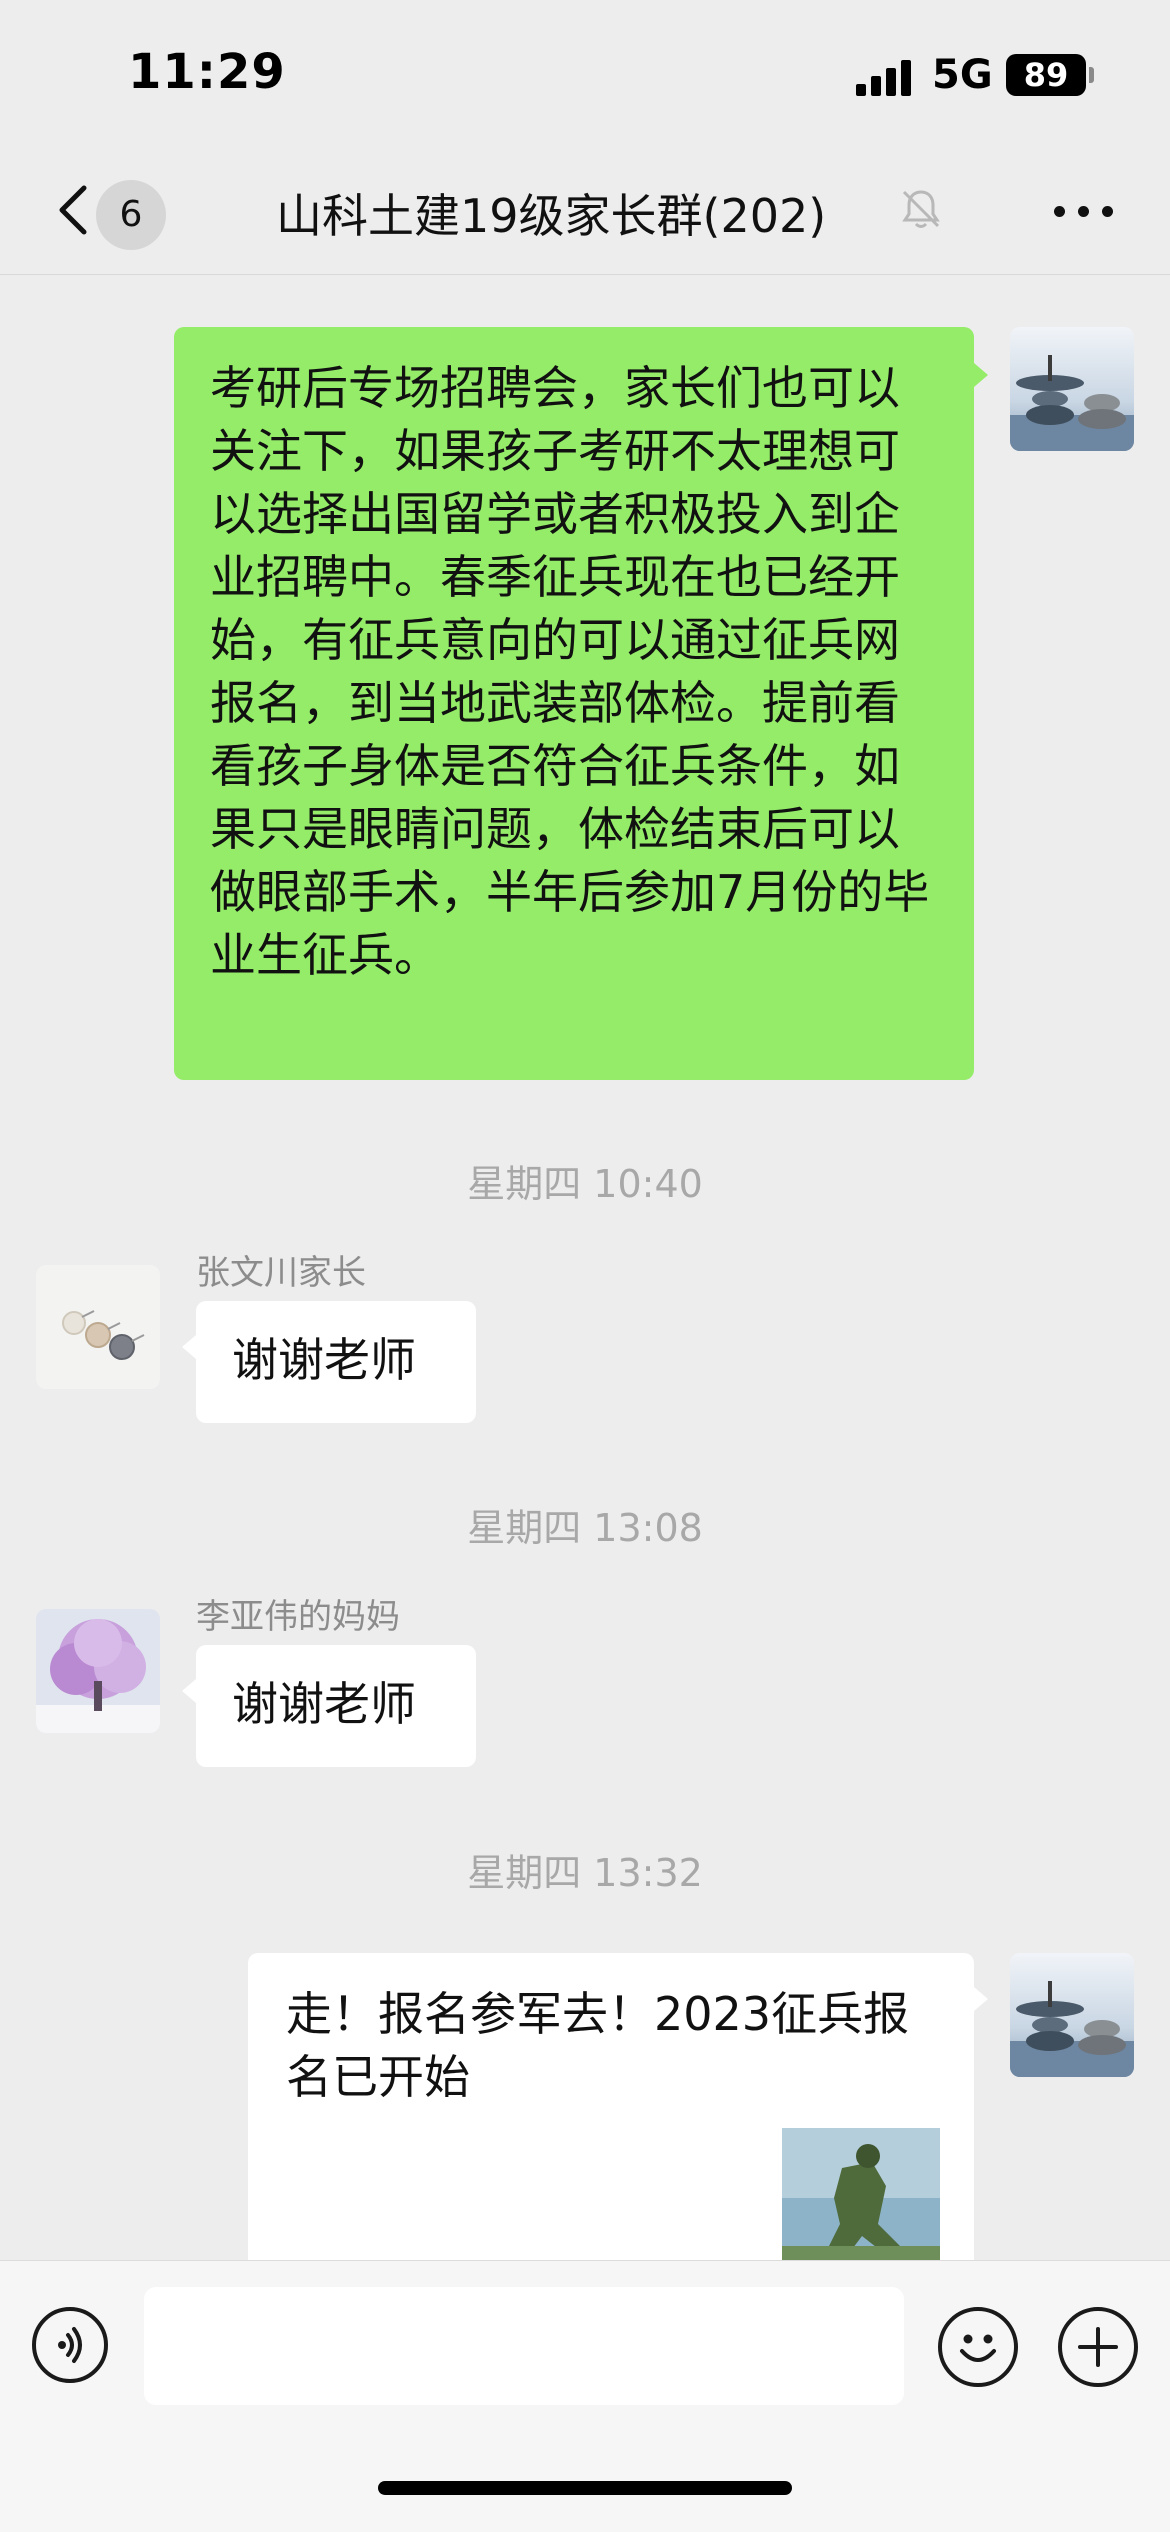 The image size is (1170, 2532). Describe the element at coordinates (585, 1184) in the screenshot. I see `timestamp: 星期四 10:40` at that location.